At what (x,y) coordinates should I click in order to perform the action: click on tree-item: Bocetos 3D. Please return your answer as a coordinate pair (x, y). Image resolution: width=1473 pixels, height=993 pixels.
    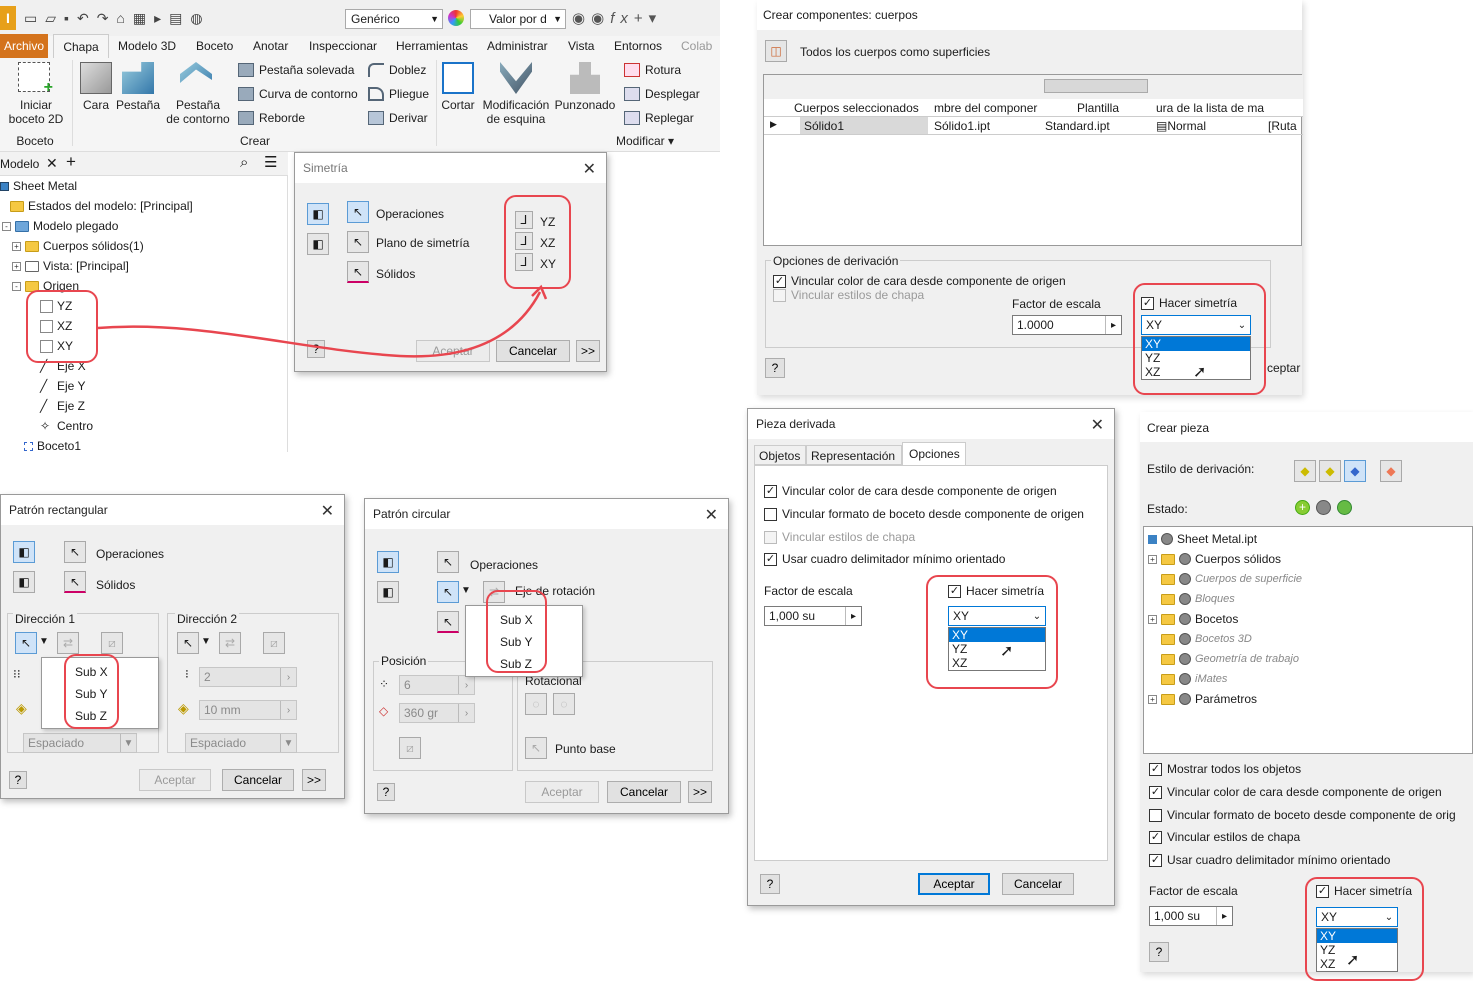
    Looking at the image, I should click on (1225, 639).